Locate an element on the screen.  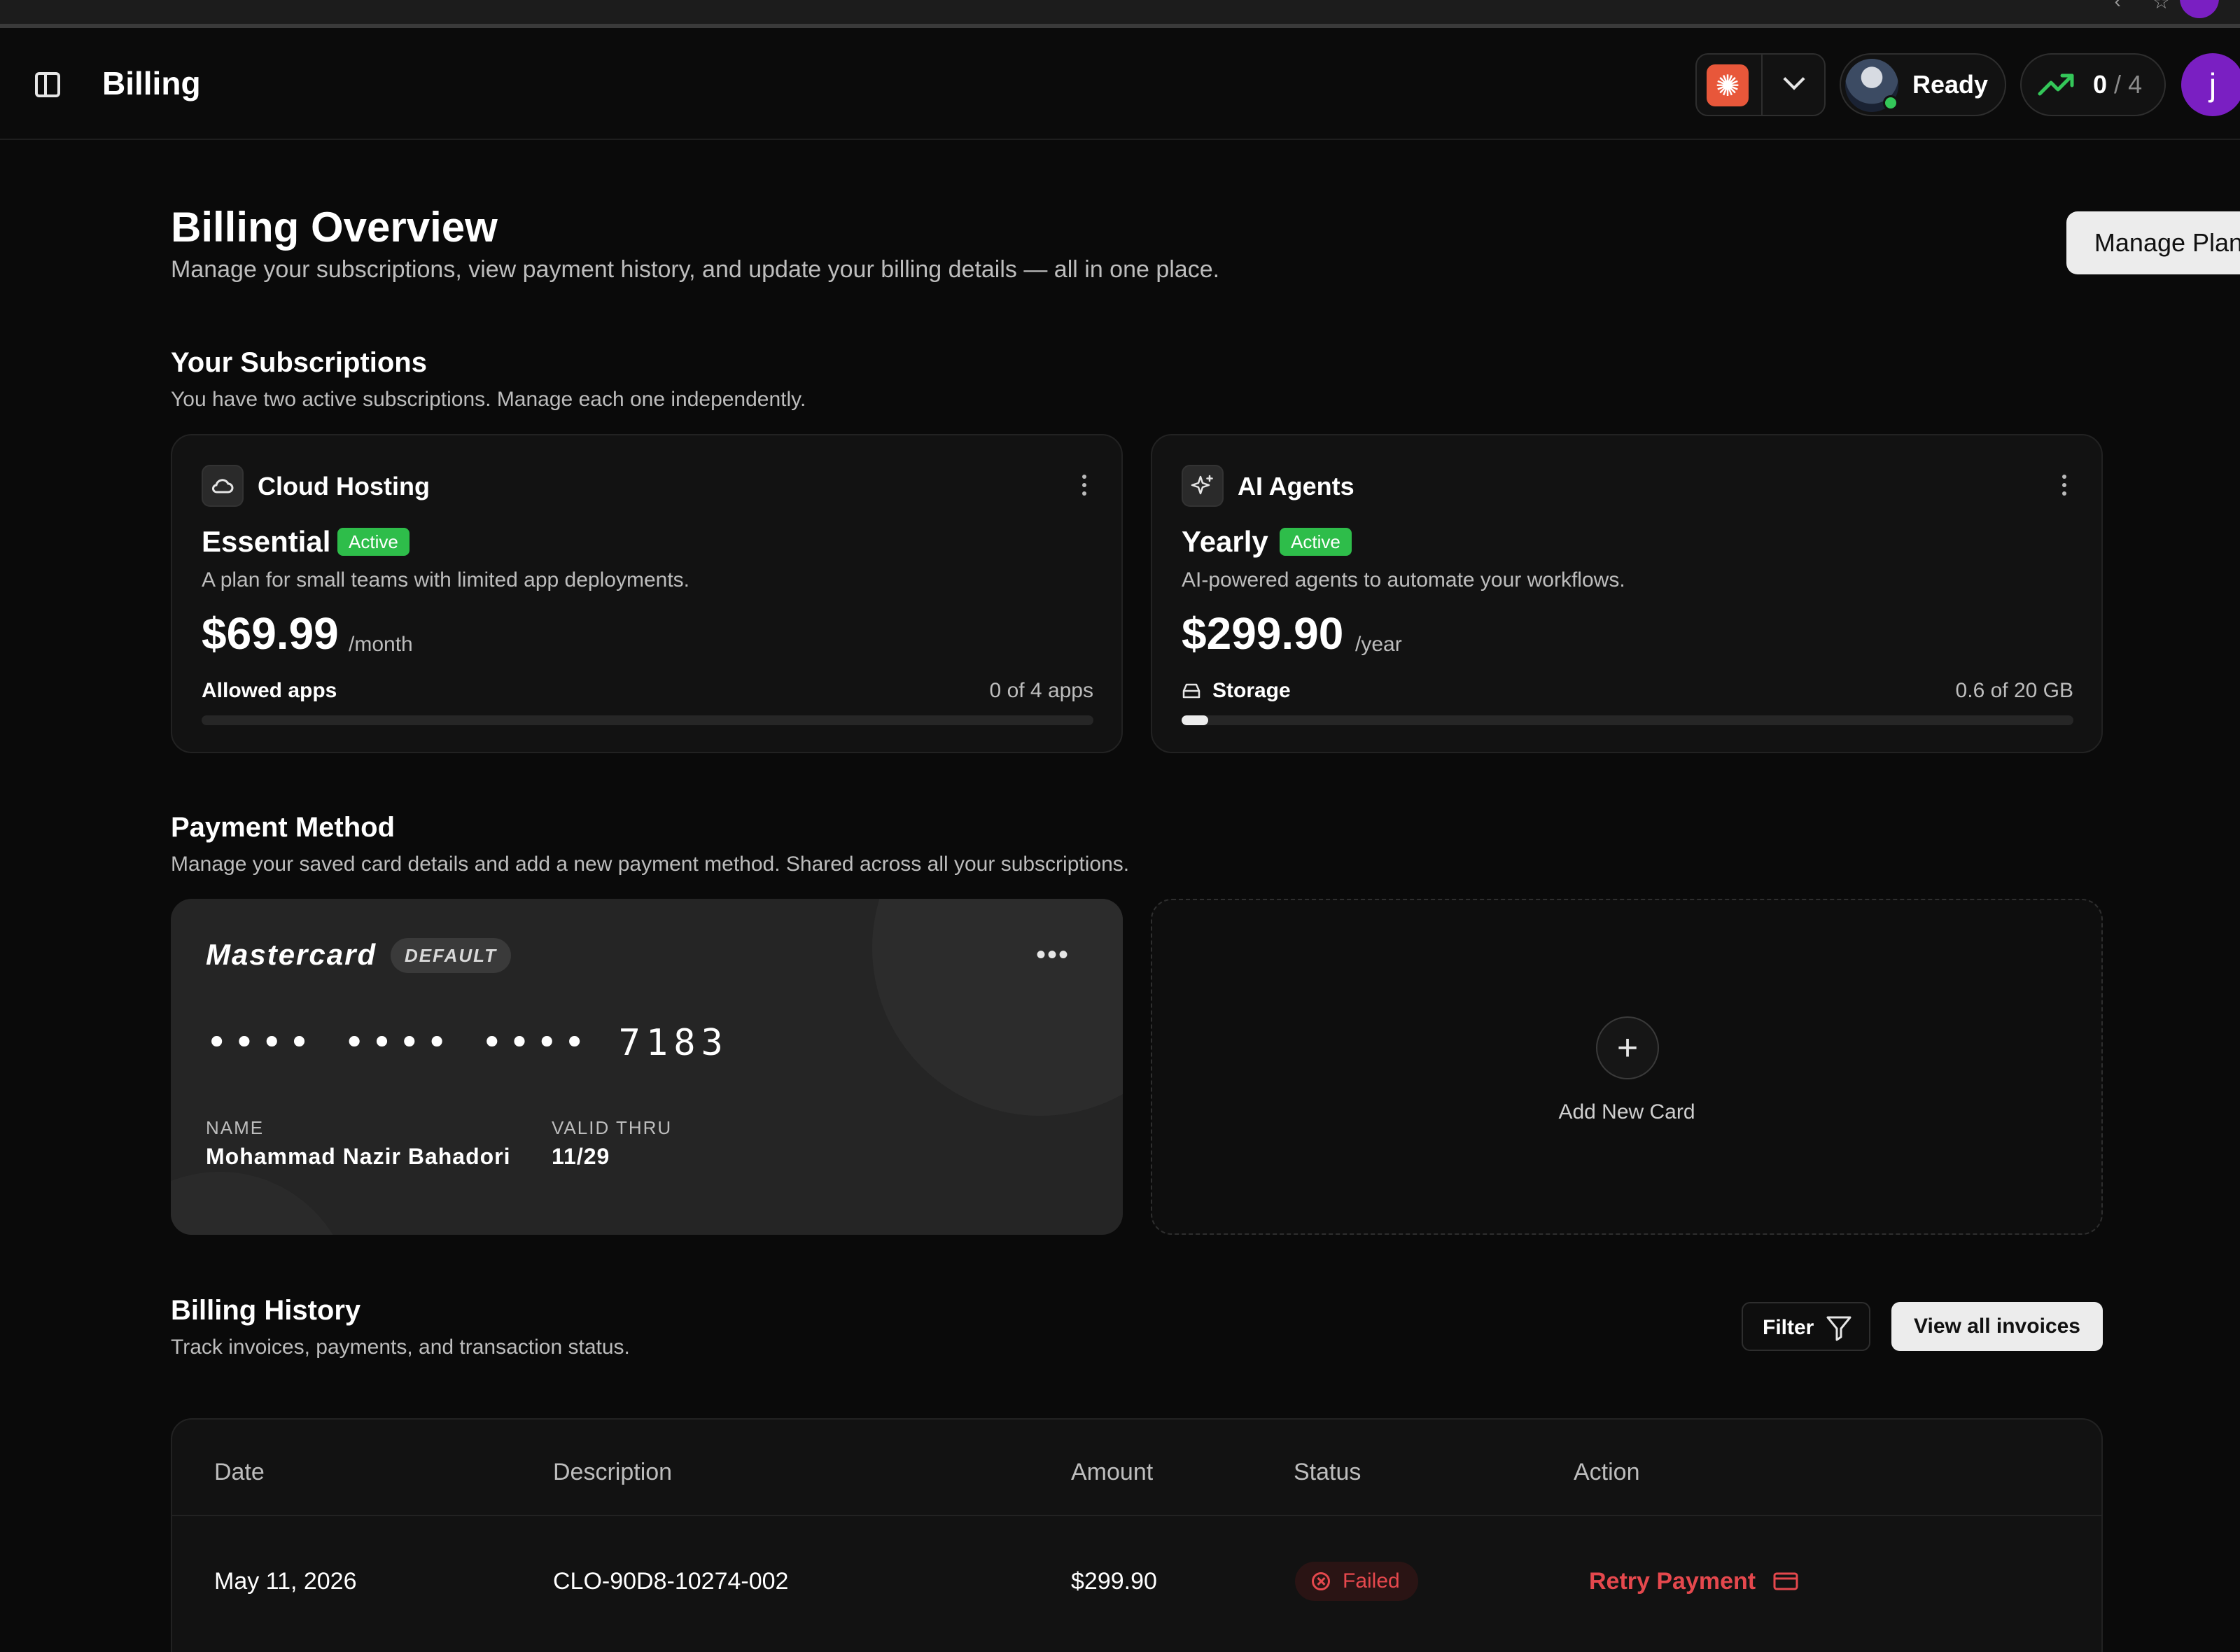
status-label: Failed is located at coordinates (1371, 1580).